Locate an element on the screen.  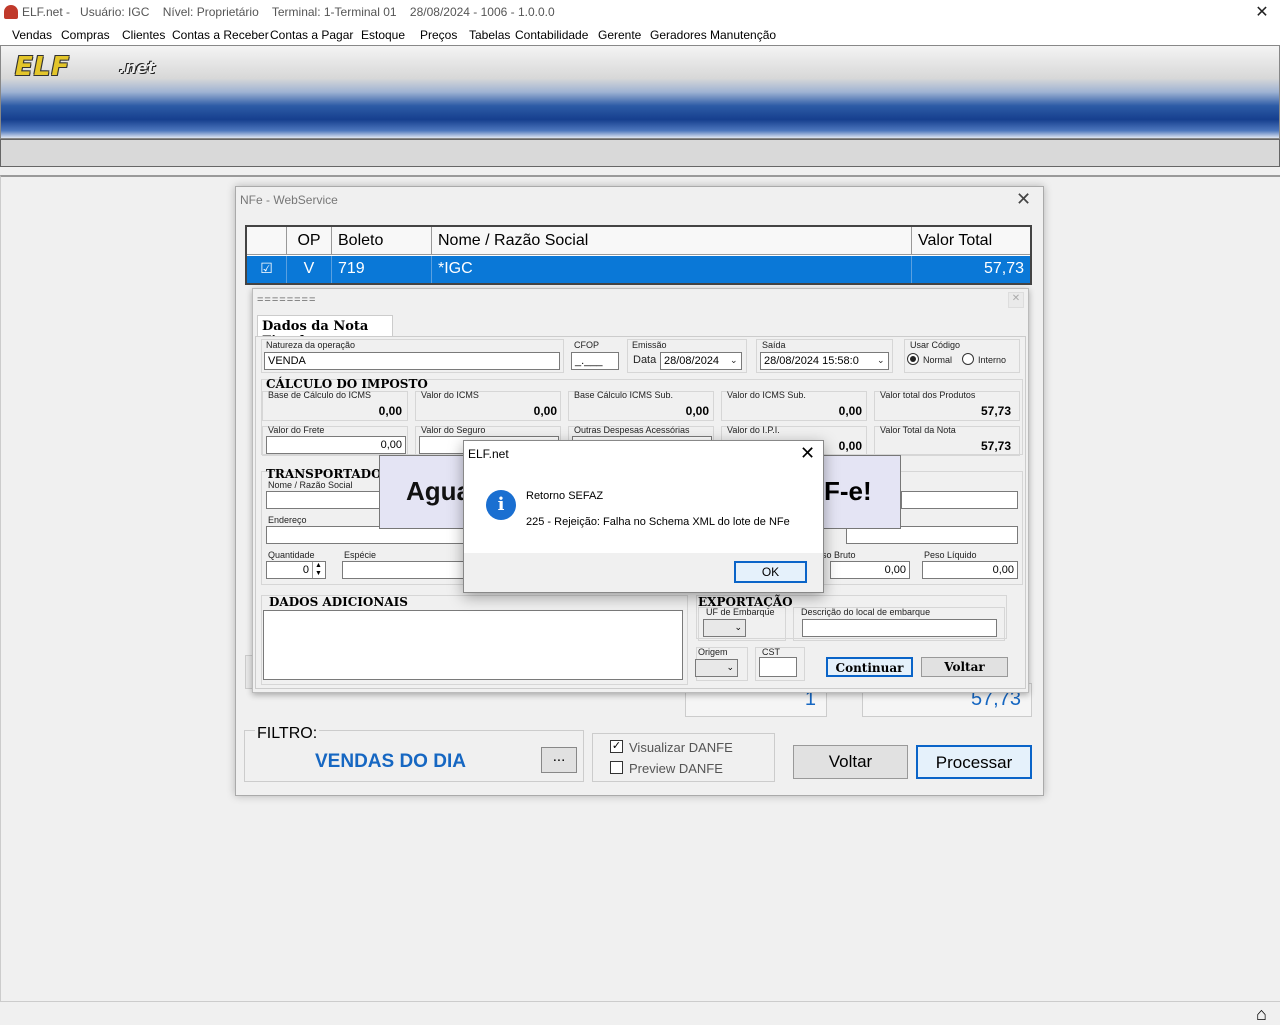
desc-embarque-input is located at coordinates (899, 628).